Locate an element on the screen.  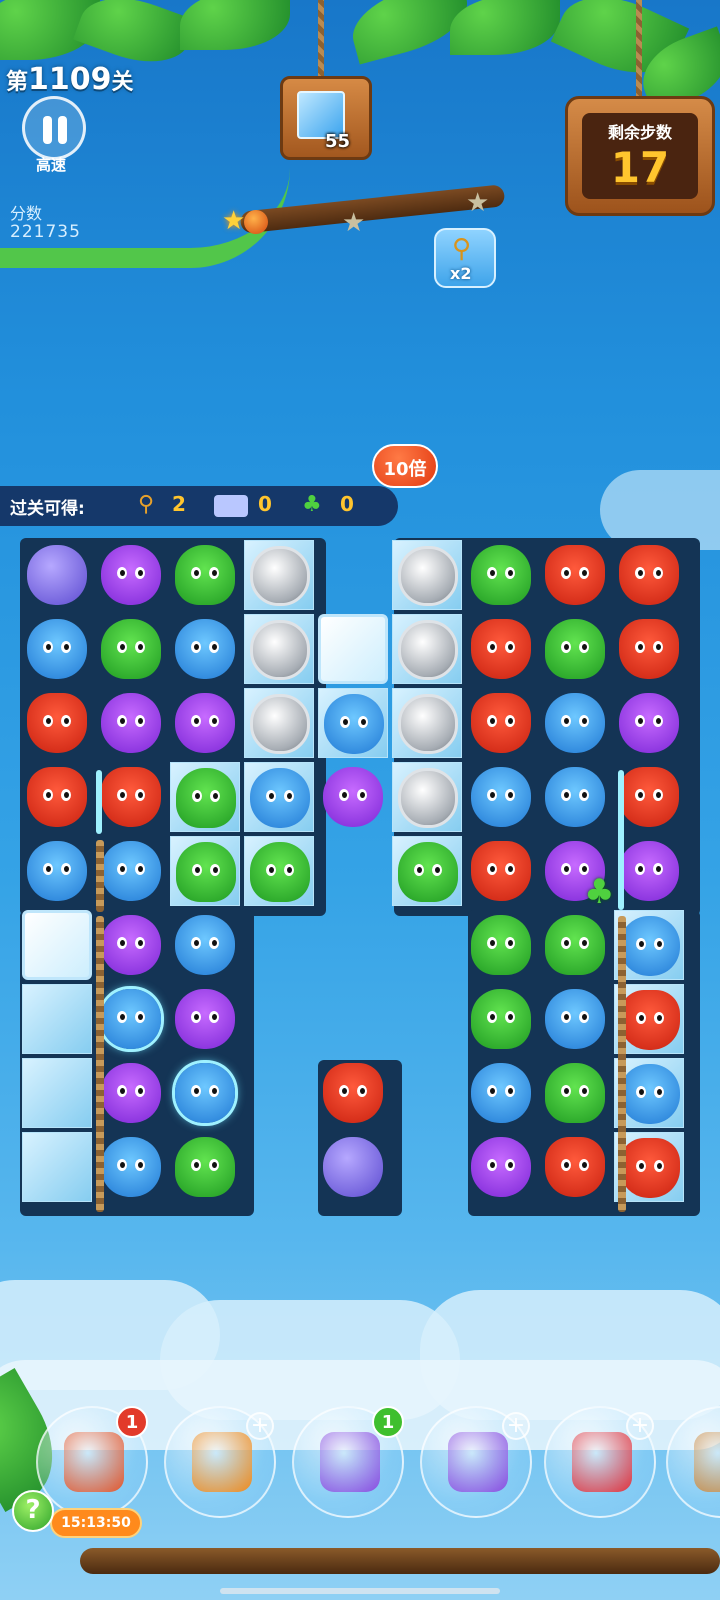
shuffle-booster: 1 is located at coordinates (92, 1462).